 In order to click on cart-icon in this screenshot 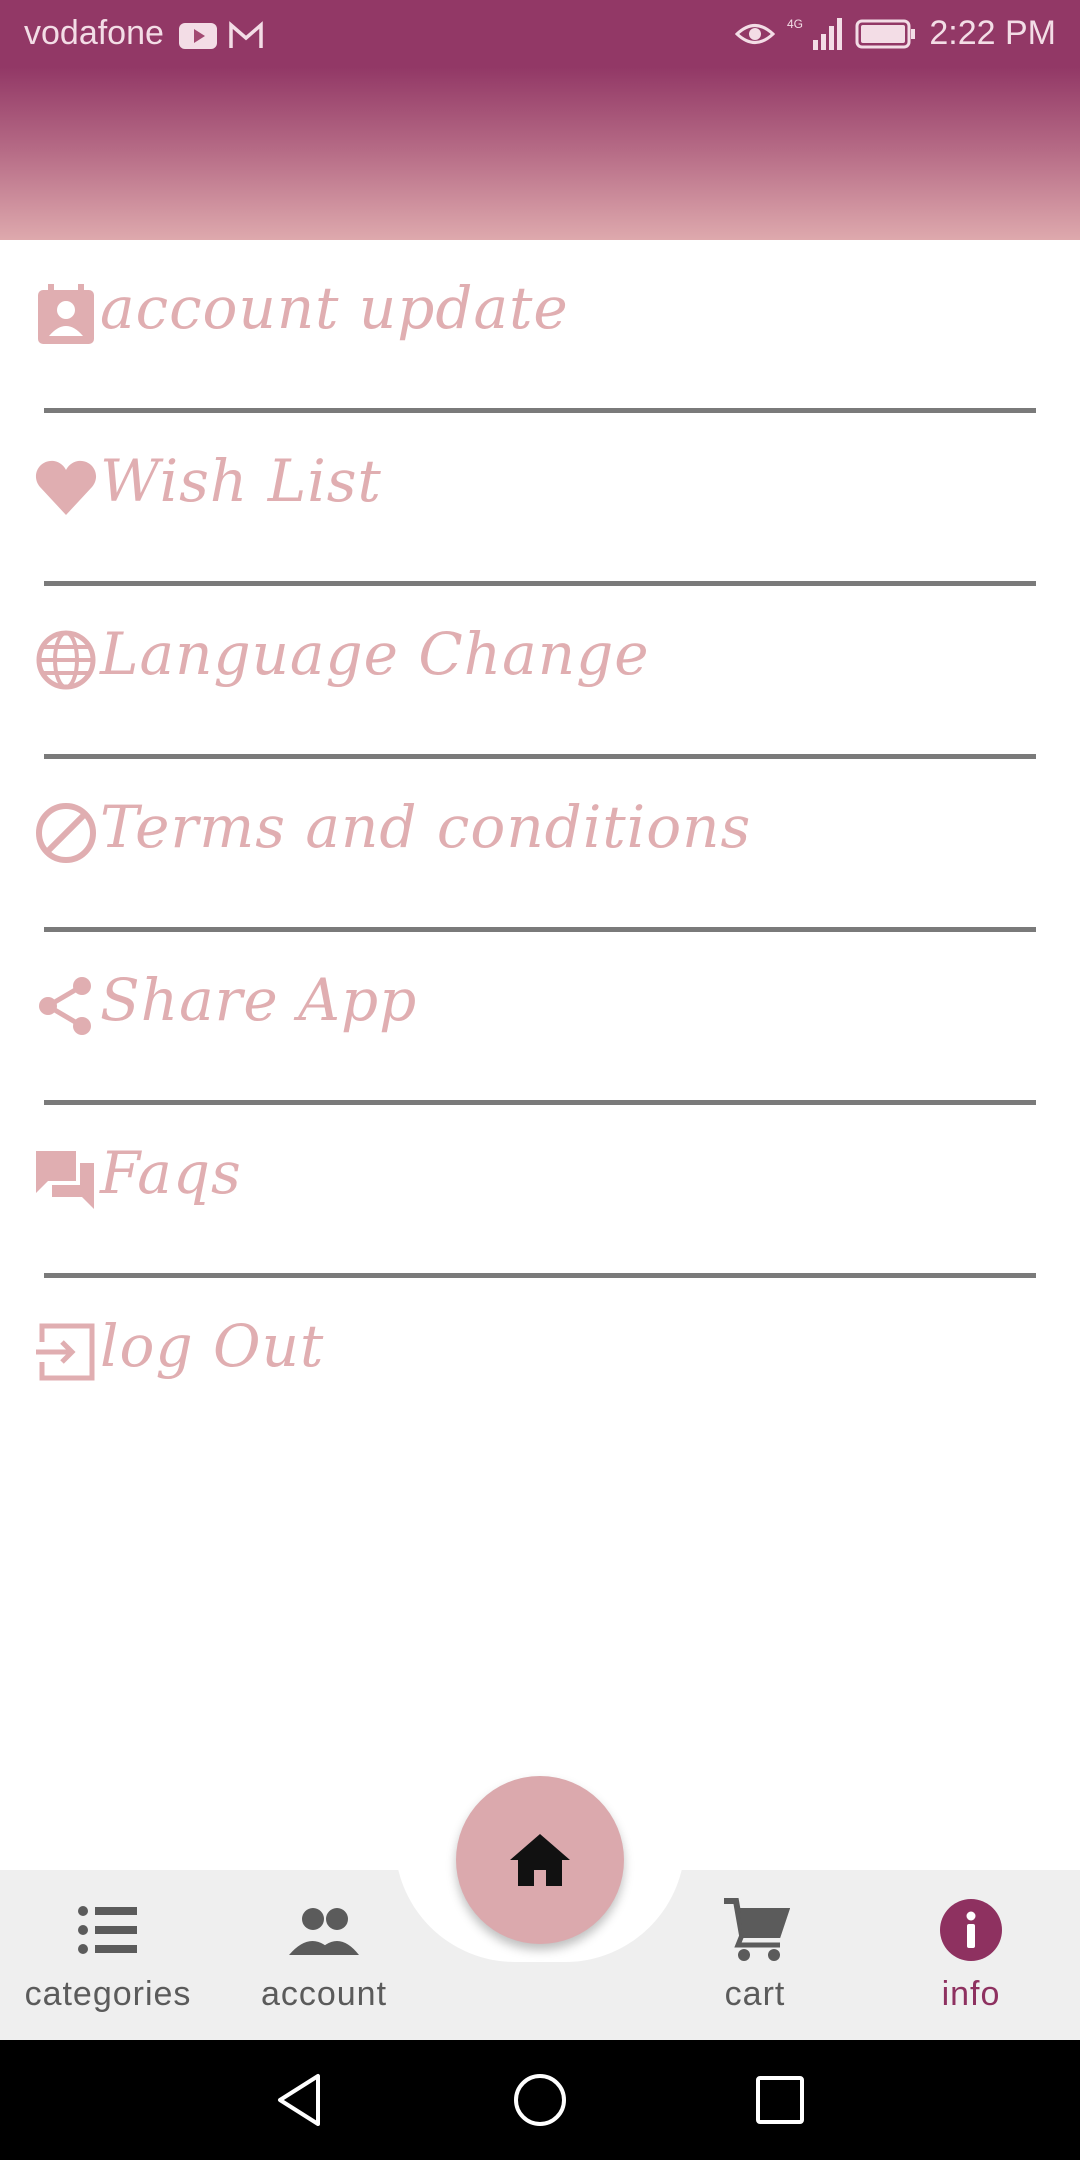, I will do `click(757, 1929)`.